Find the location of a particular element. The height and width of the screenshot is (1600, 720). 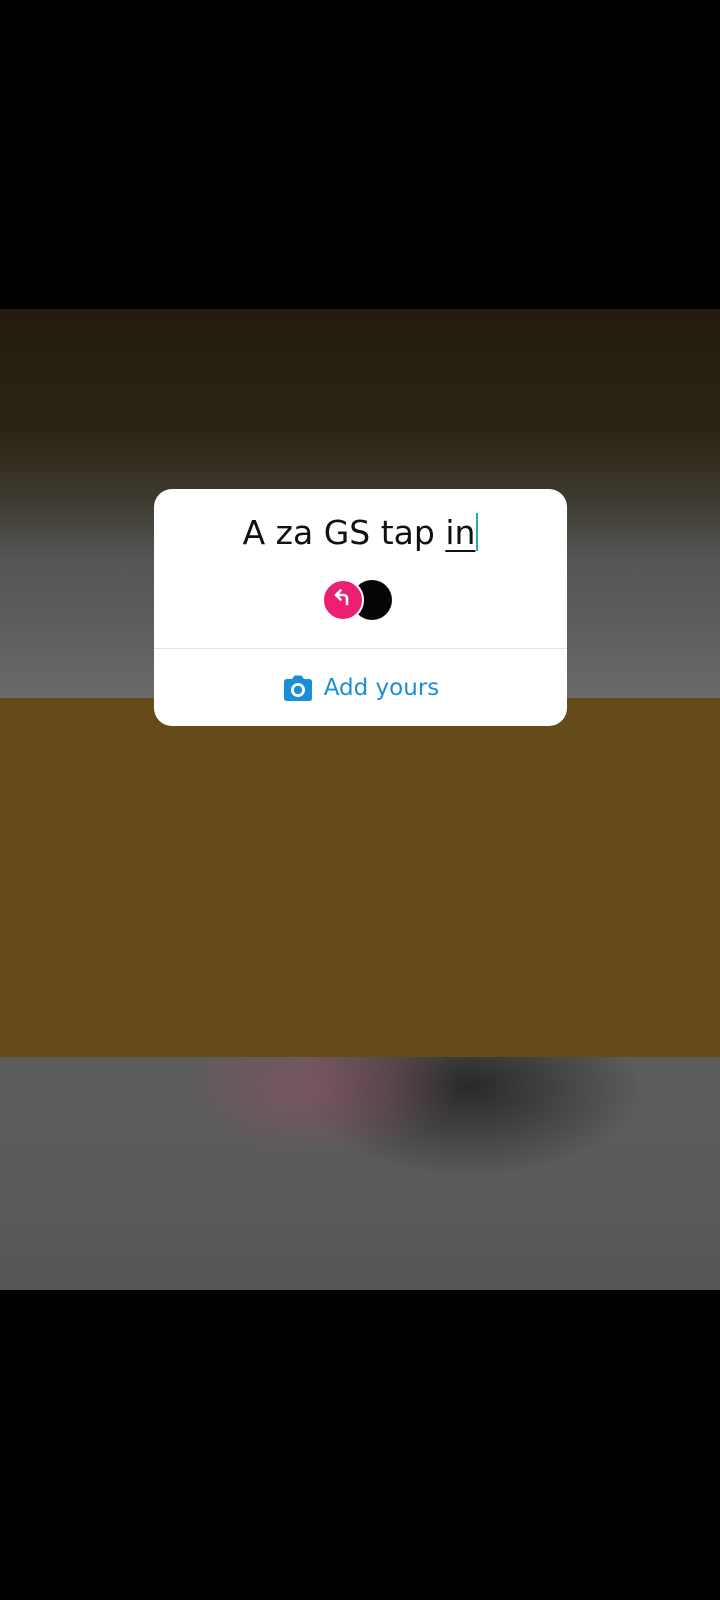

sticker-prompt: A za GS tap in is located at coordinates (360, 533).